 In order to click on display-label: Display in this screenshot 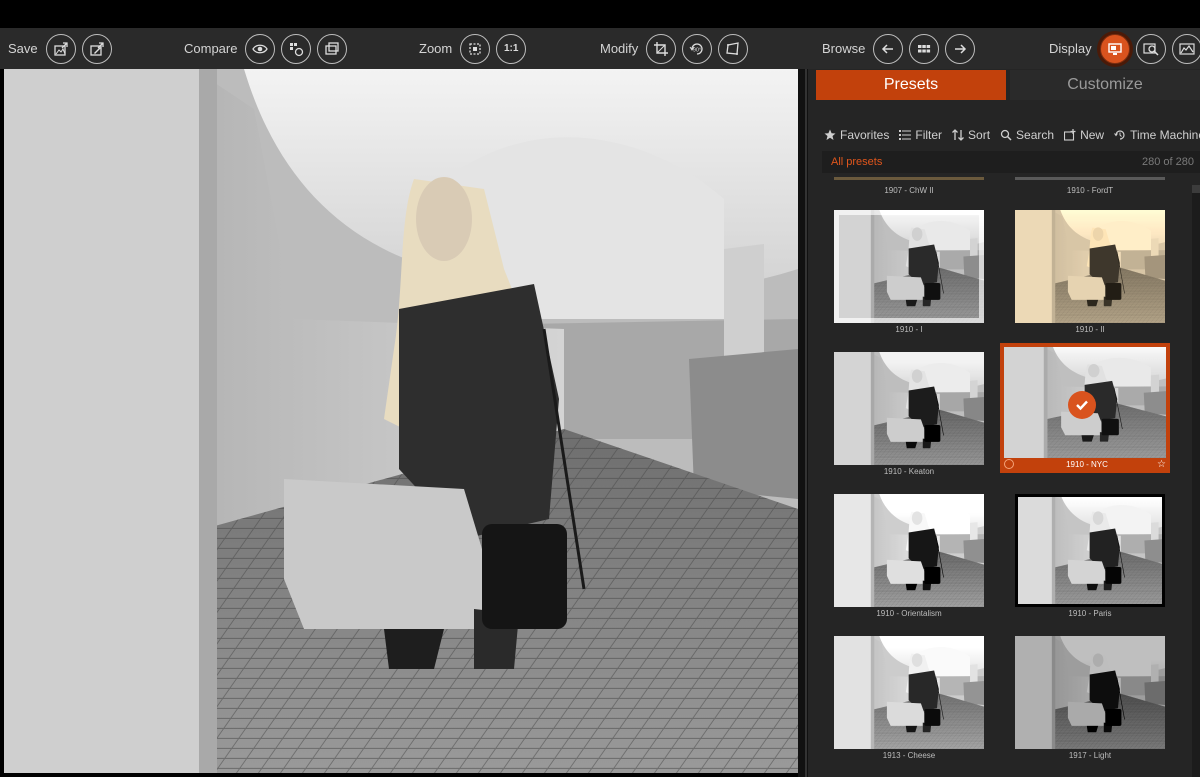, I will do `click(1070, 48)`.